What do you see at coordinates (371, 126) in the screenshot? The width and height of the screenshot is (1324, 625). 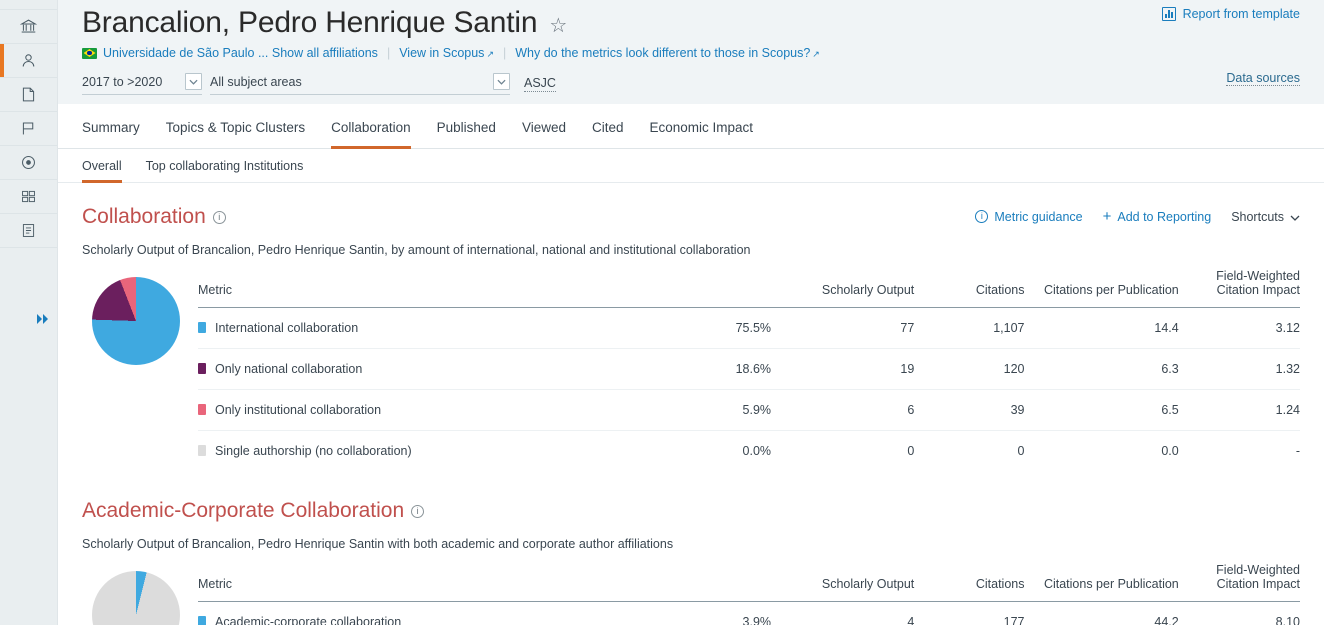 I see `tab-collaboration: Collaboration` at bounding box center [371, 126].